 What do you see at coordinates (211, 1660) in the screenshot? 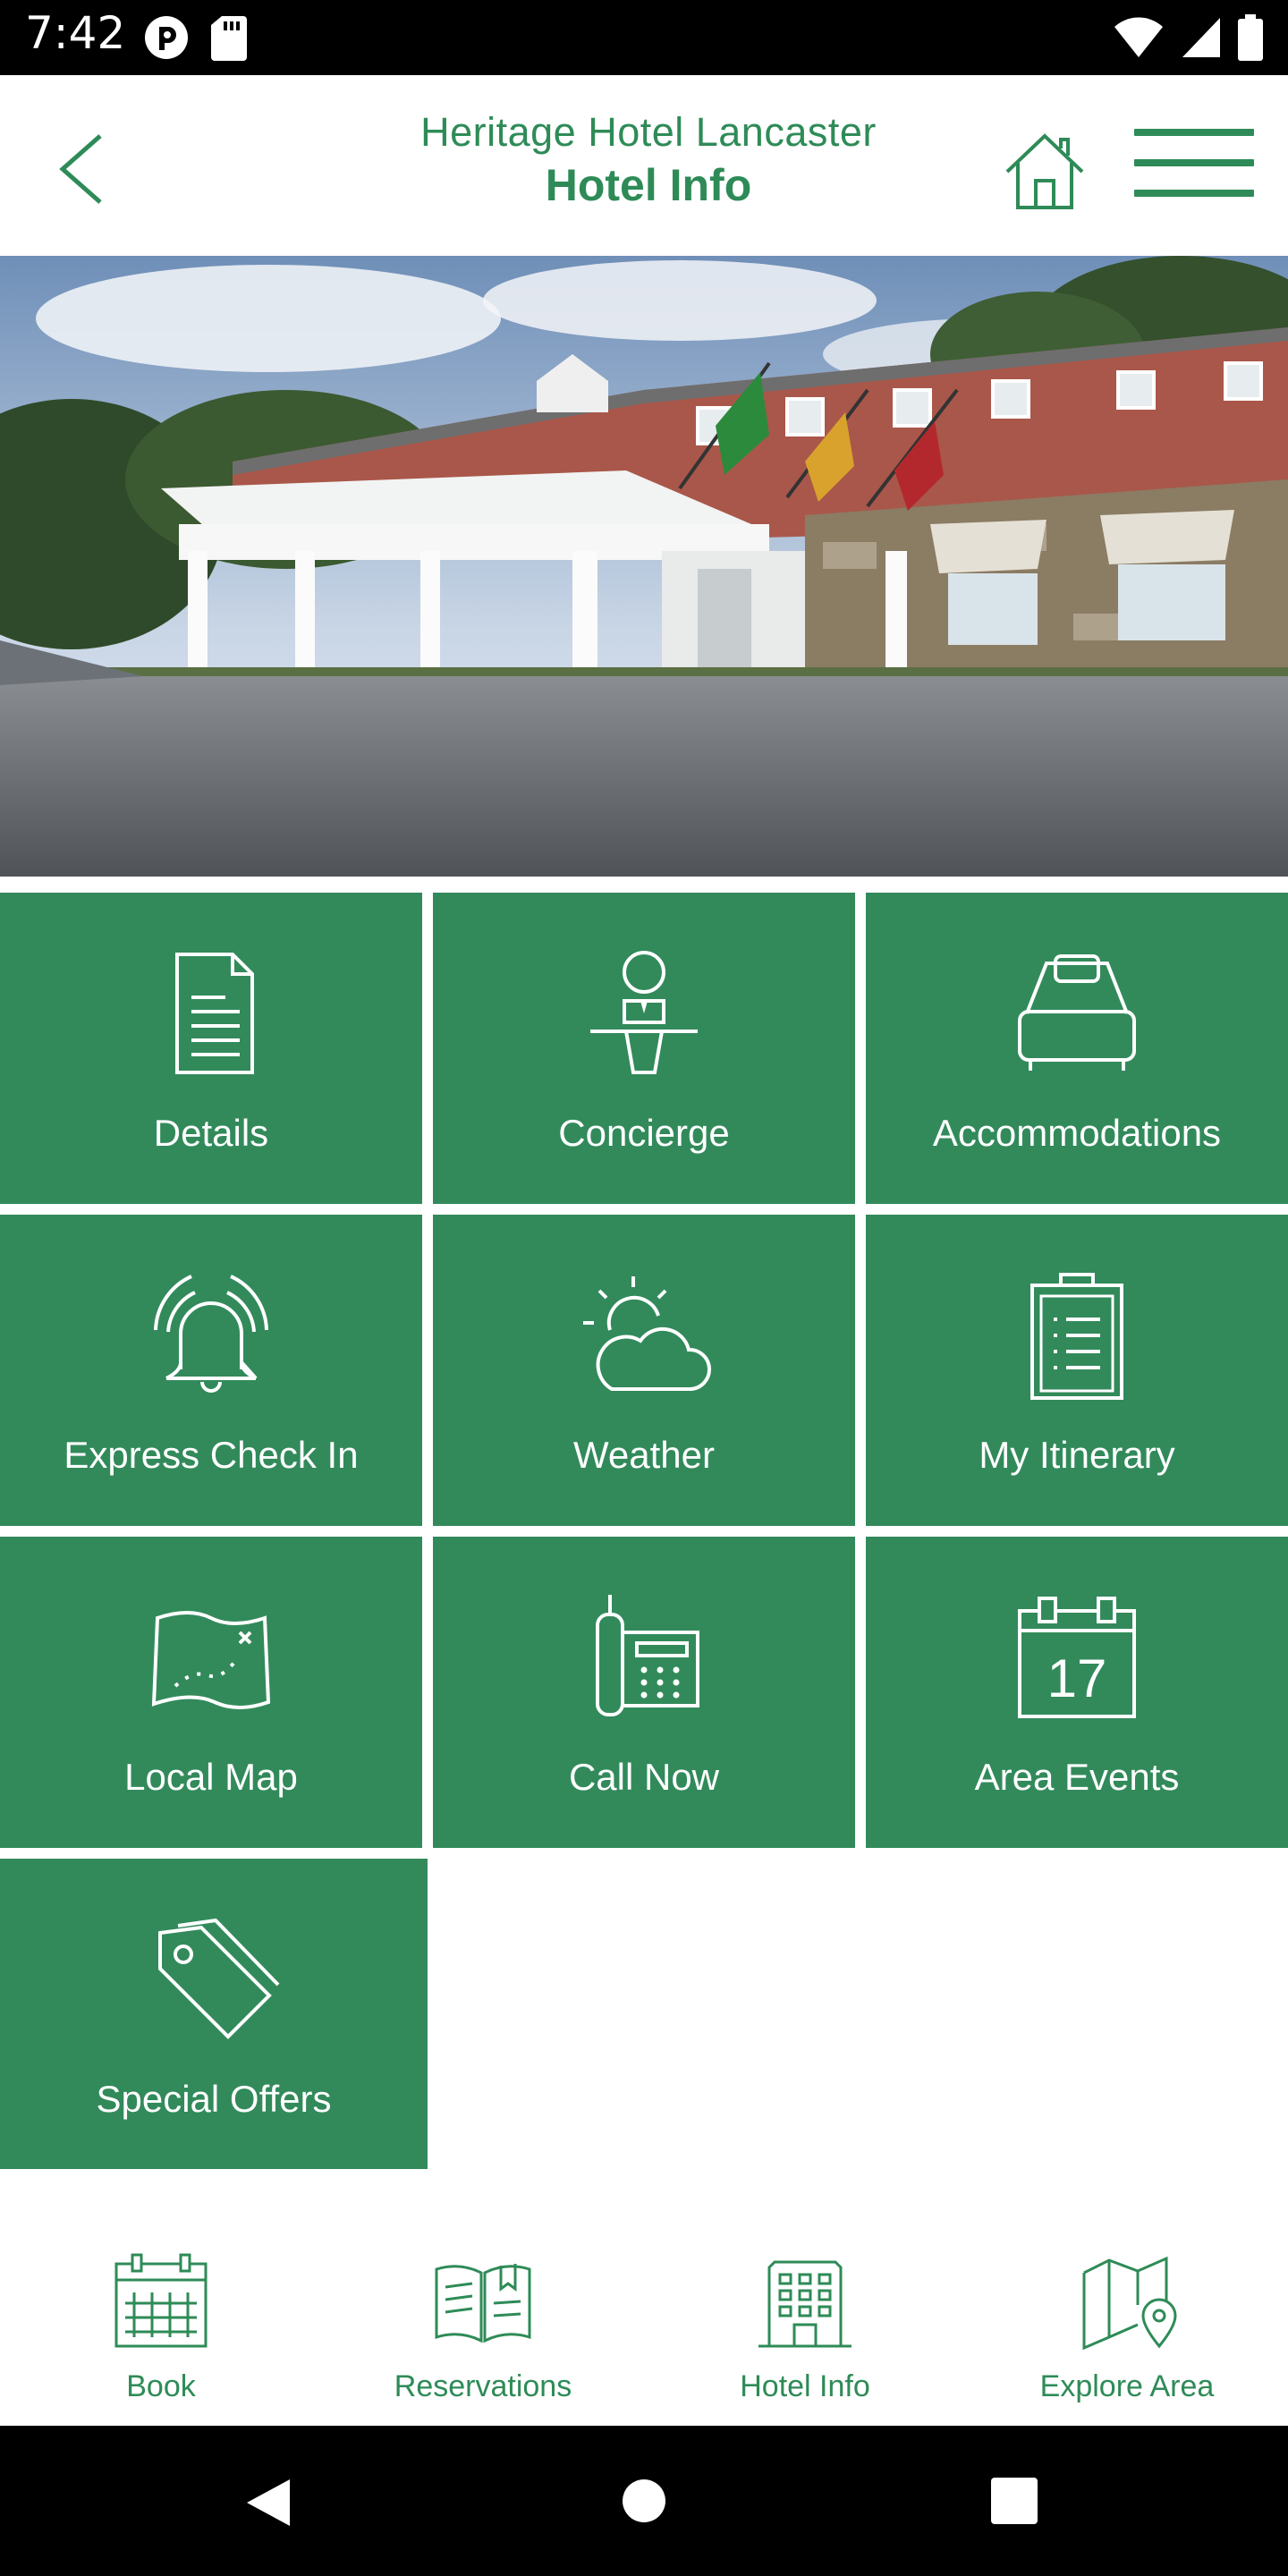
I see `map-icon` at bounding box center [211, 1660].